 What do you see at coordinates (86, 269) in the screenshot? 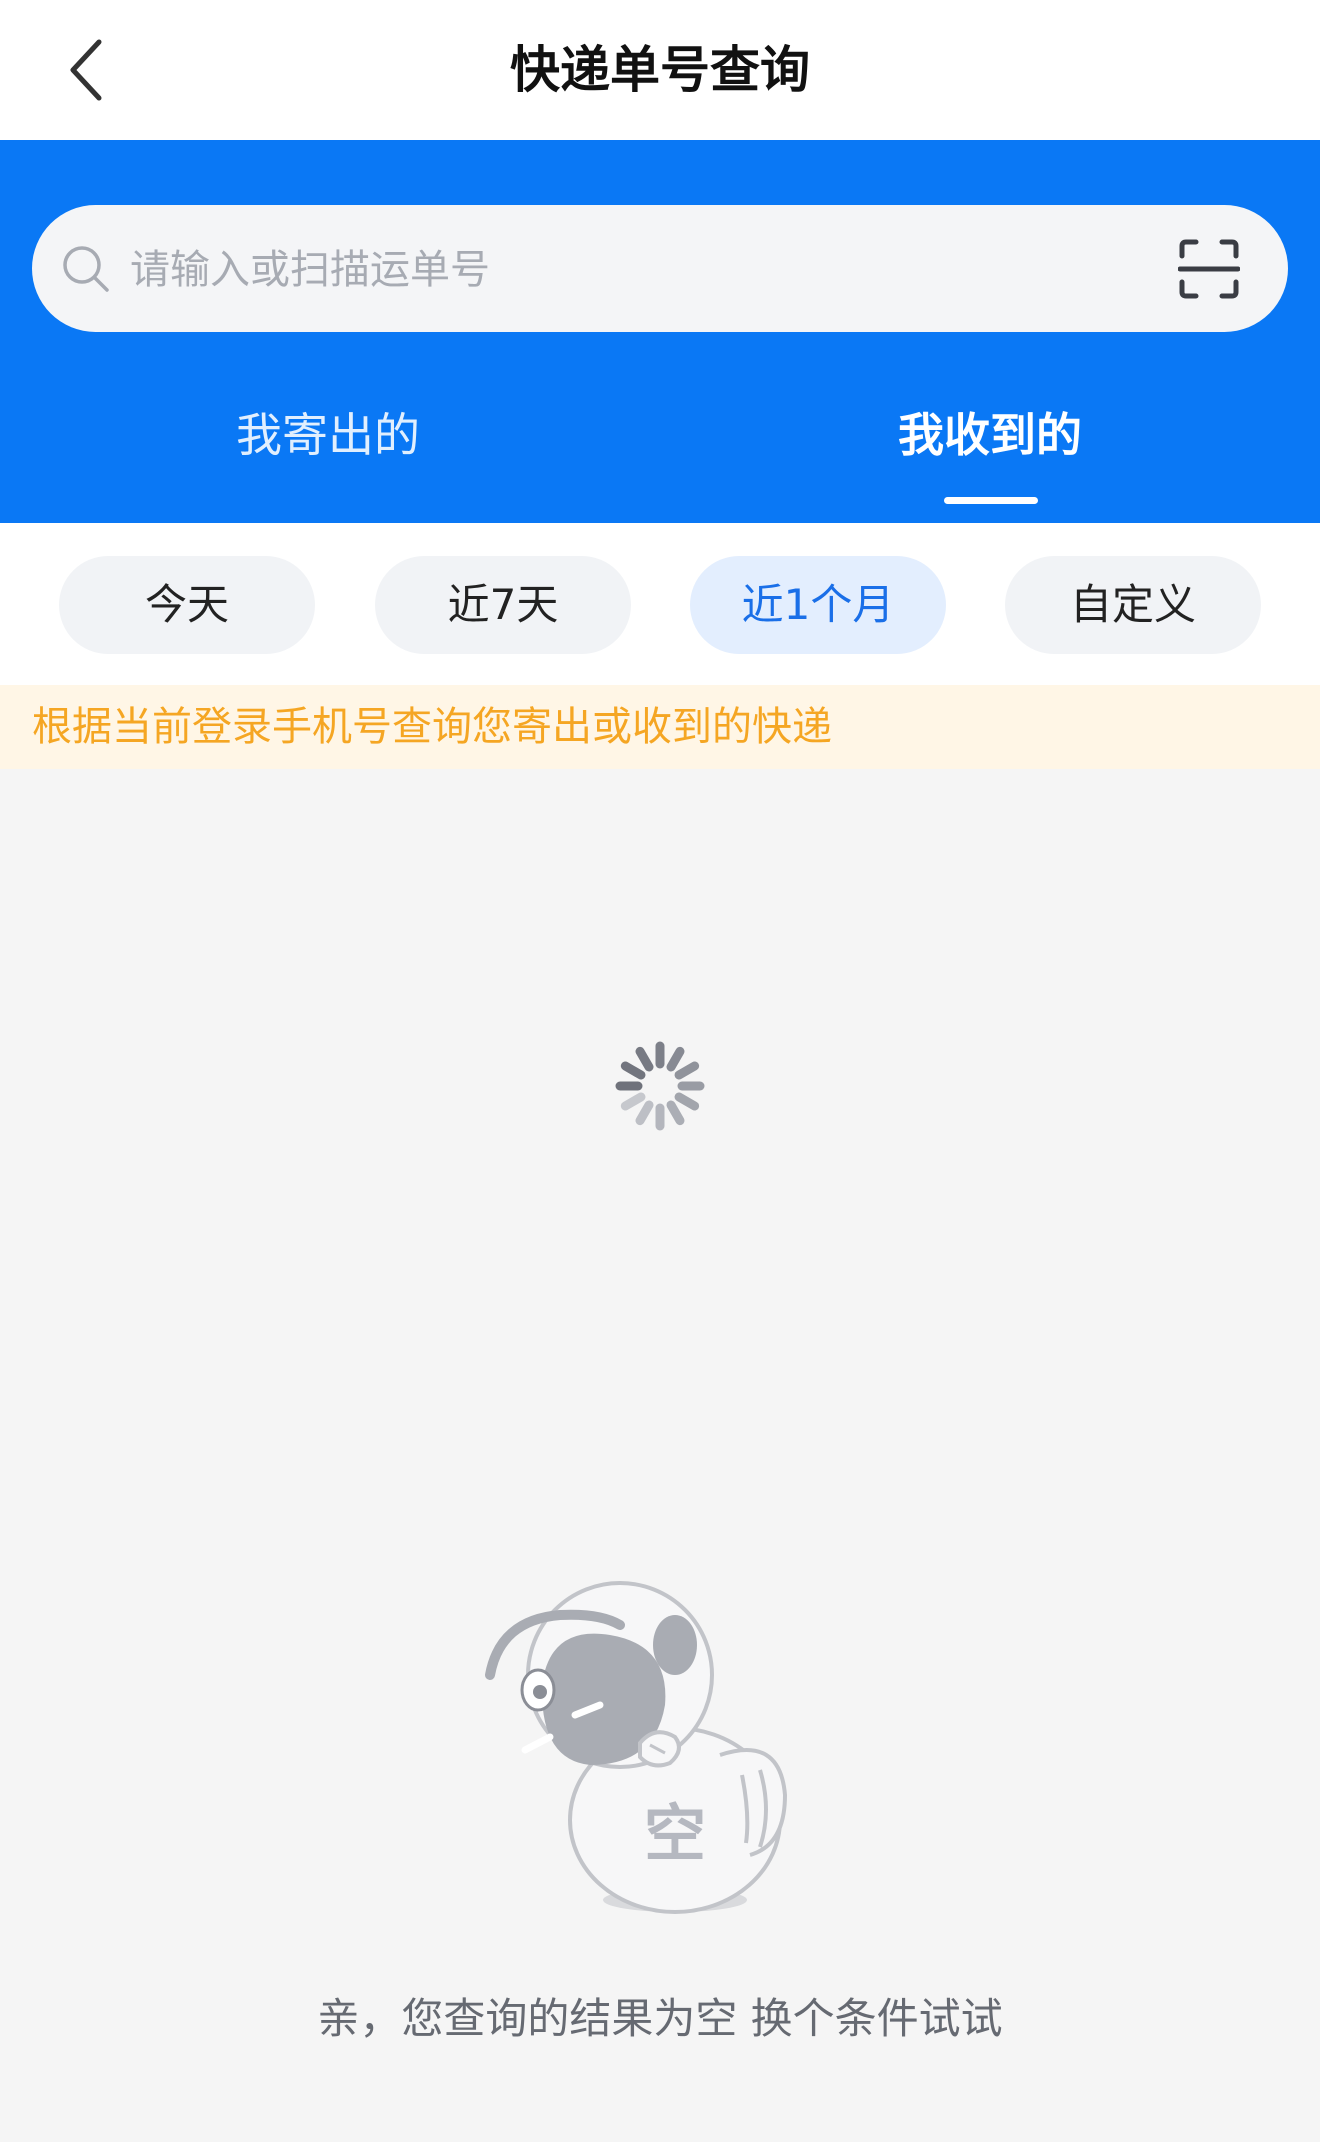
I see `search-icon` at bounding box center [86, 269].